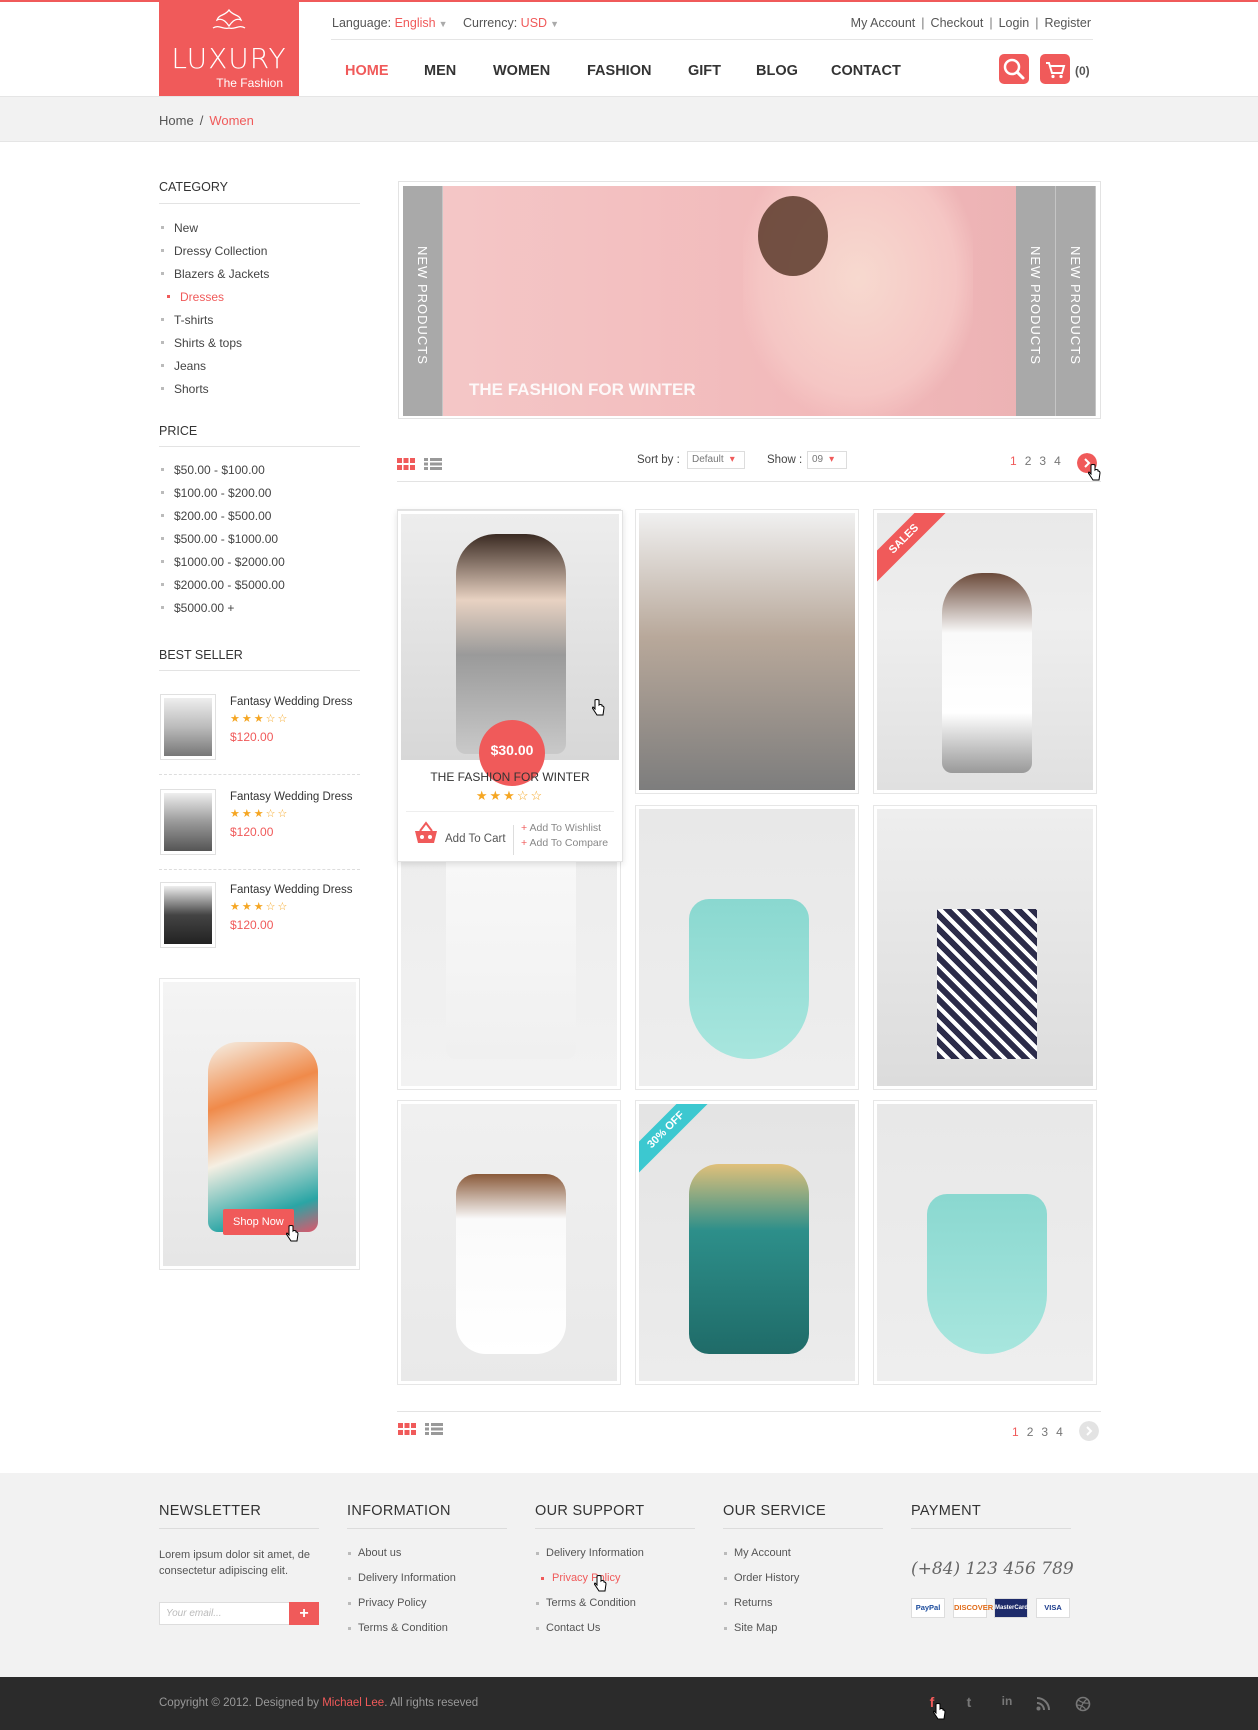 The image size is (1258, 1730). What do you see at coordinates (440, 71) in the screenshot?
I see `nav-men: MEN` at bounding box center [440, 71].